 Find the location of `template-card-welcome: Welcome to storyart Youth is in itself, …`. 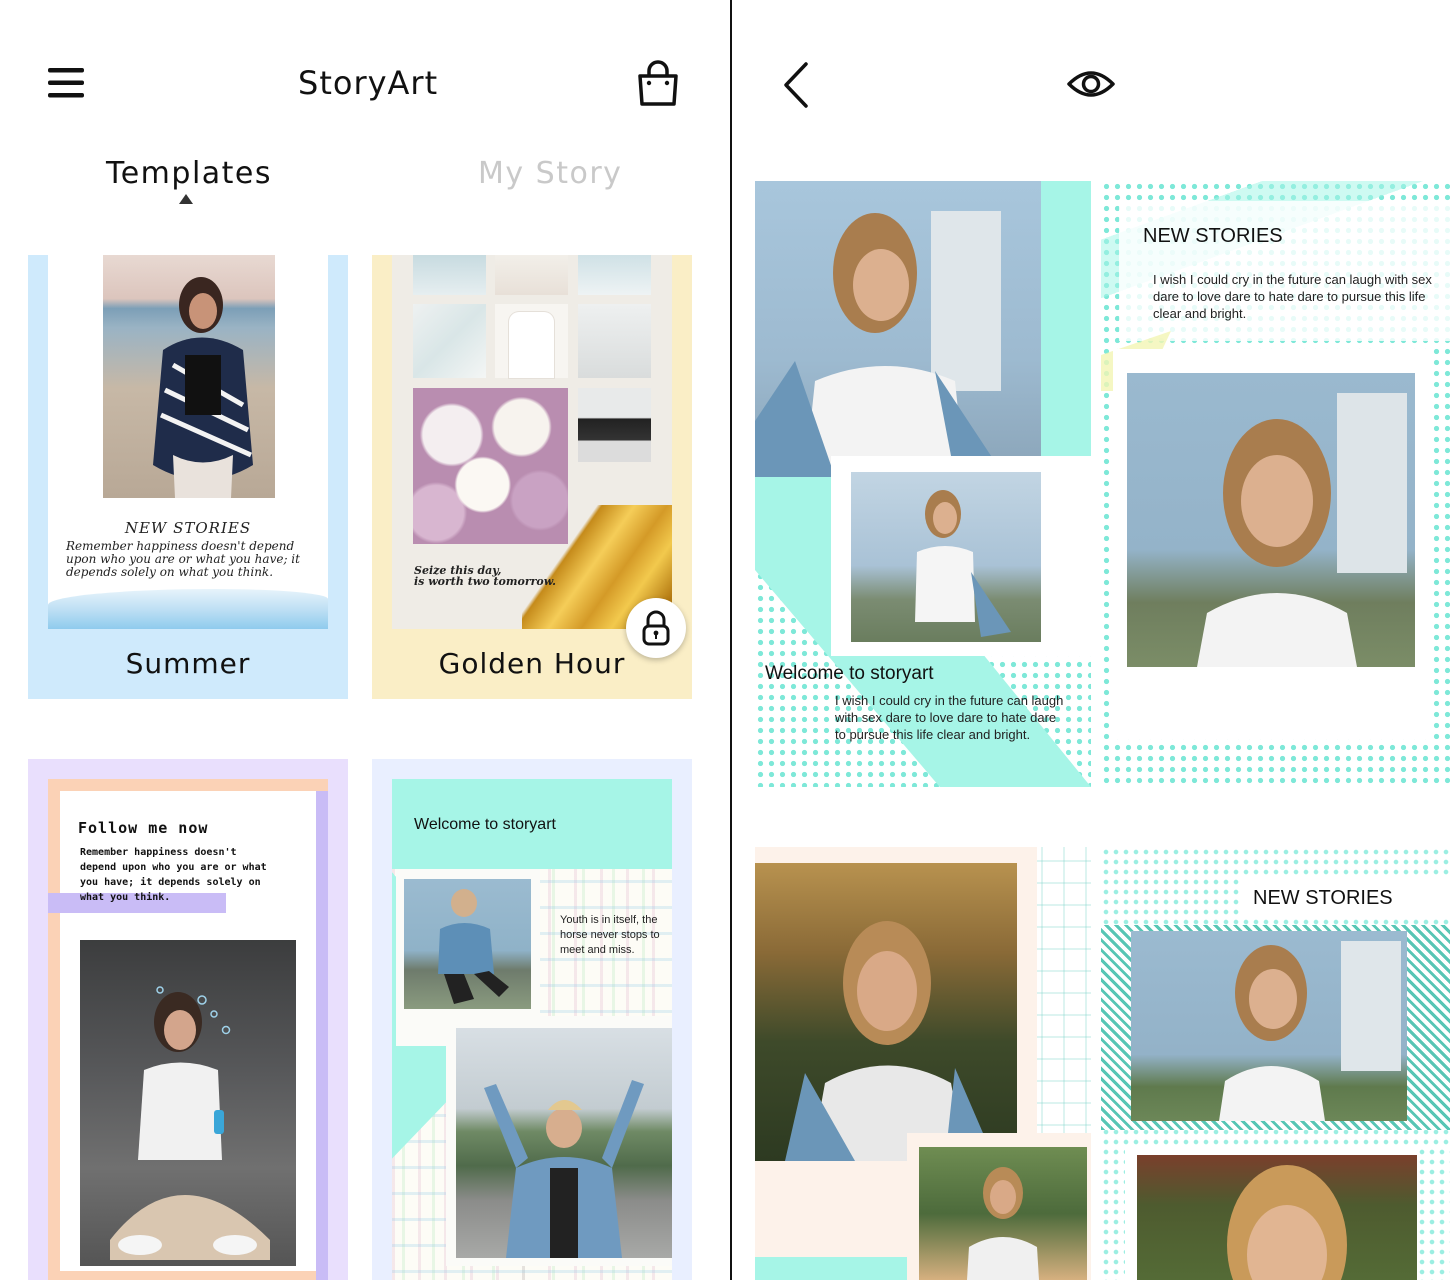

template-card-welcome: Welcome to storyart Youth is in itself, … is located at coordinates (532, 1019).